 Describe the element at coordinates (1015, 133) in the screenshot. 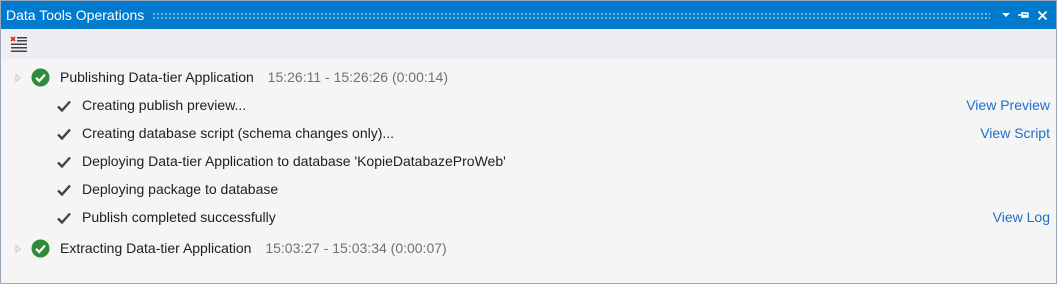

I see `view-script-link: View Script` at that location.